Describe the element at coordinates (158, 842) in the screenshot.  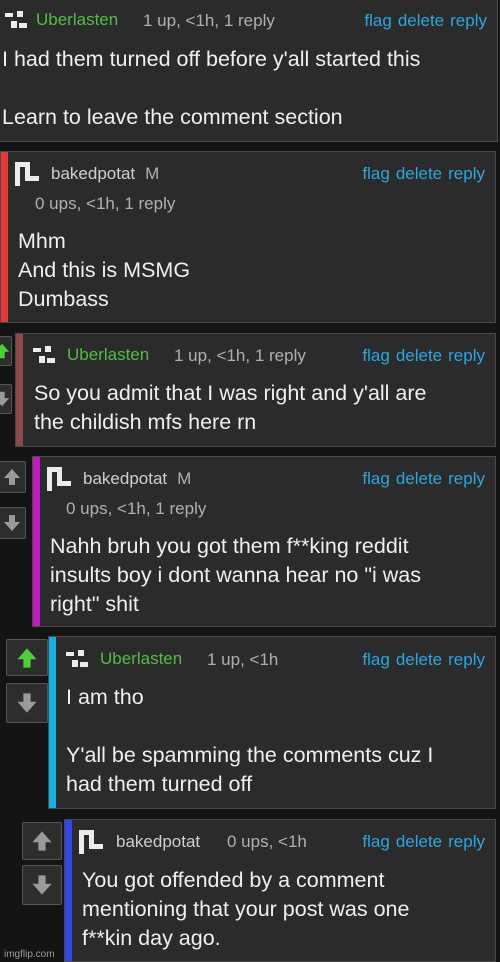
I see `username: bakedpotat` at that location.